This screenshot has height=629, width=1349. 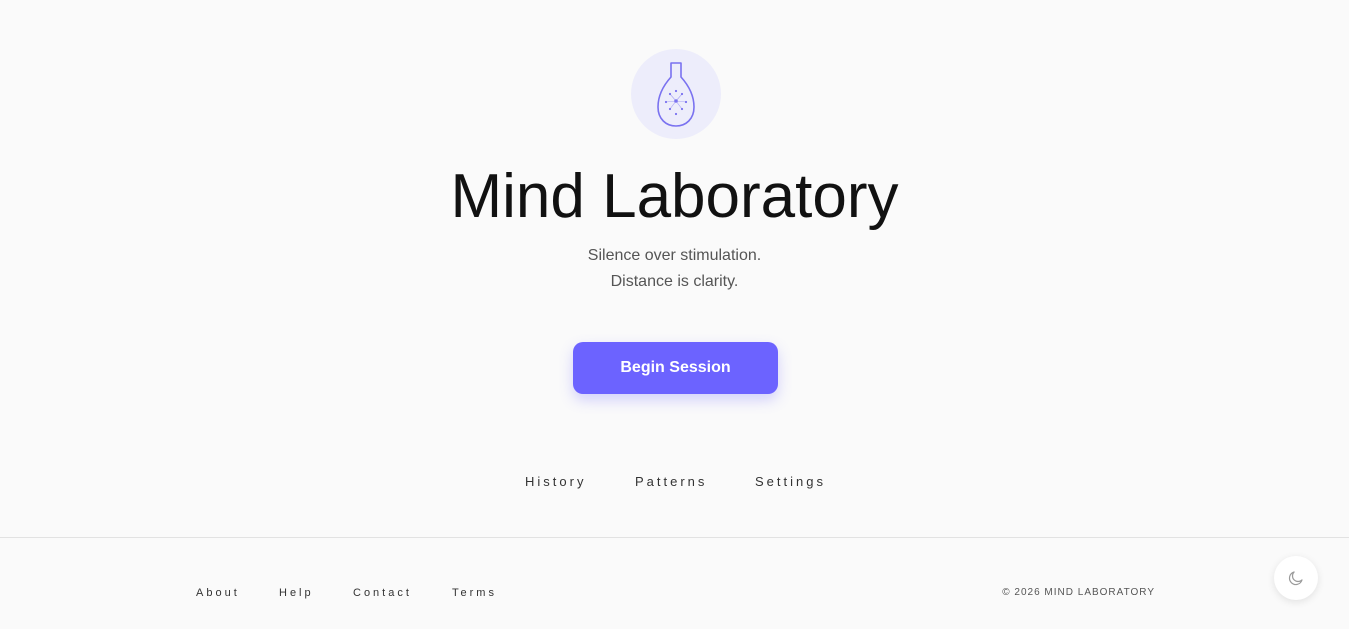 What do you see at coordinates (674, 281) in the screenshot?
I see `tagline-line-2: Distance is clarity.` at bounding box center [674, 281].